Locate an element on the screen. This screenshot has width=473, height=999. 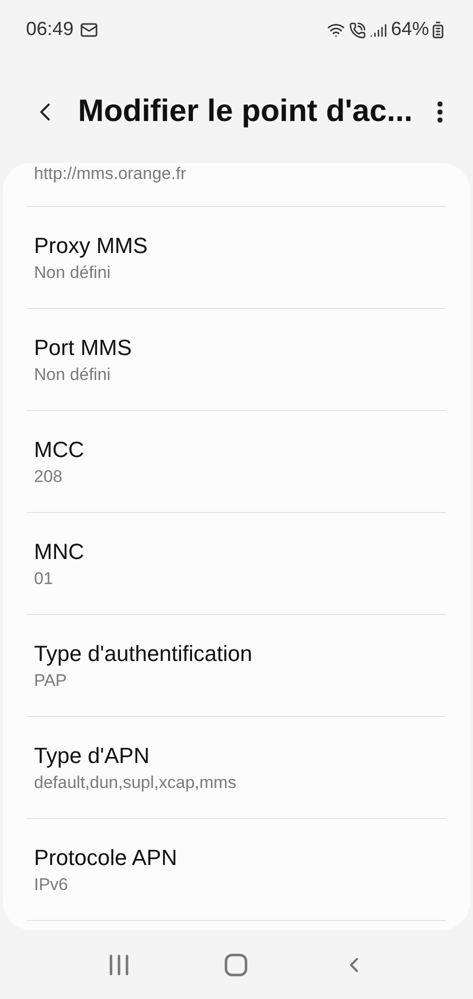
setting-title: Type d'APN is located at coordinates (92, 756).